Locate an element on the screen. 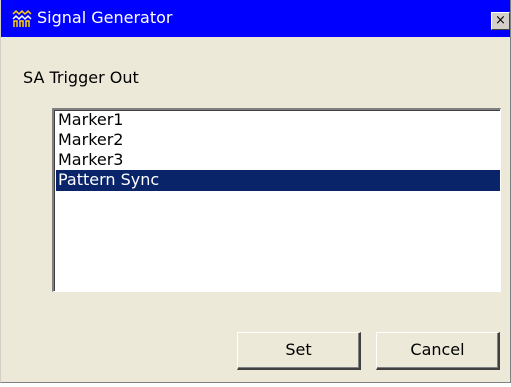 This screenshot has width=511, height=387. close-icon: × is located at coordinates (500, 20).